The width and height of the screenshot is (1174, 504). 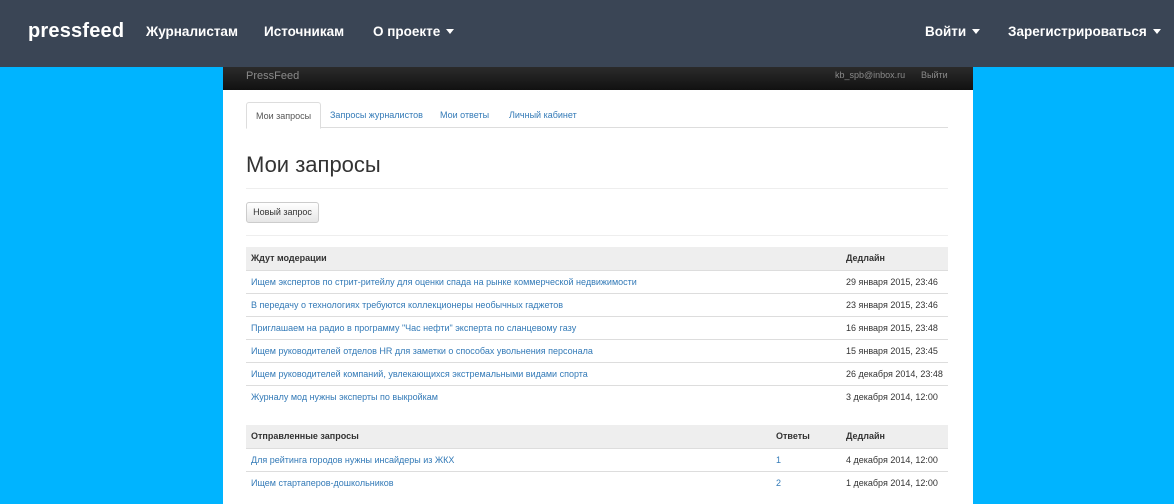 I want to click on deadline-cell: 4 декабря 2014, 12:00, so click(x=894, y=459).